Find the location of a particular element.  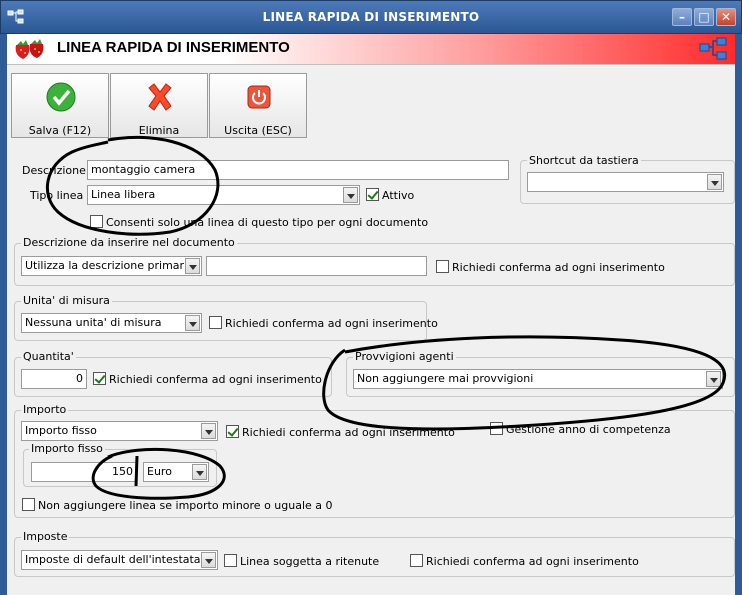

network-icon is located at coordinates (713, 48).